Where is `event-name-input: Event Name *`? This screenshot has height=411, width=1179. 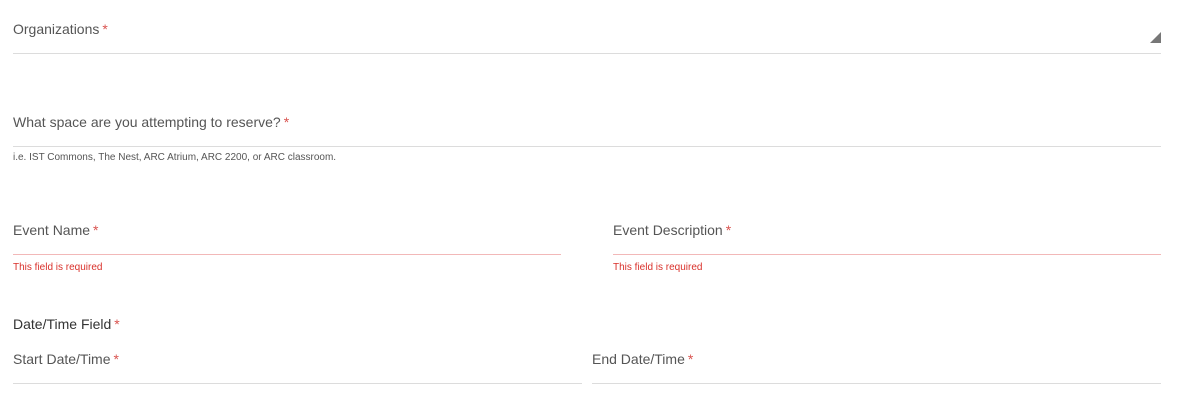
event-name-input: Event Name * is located at coordinates (287, 230).